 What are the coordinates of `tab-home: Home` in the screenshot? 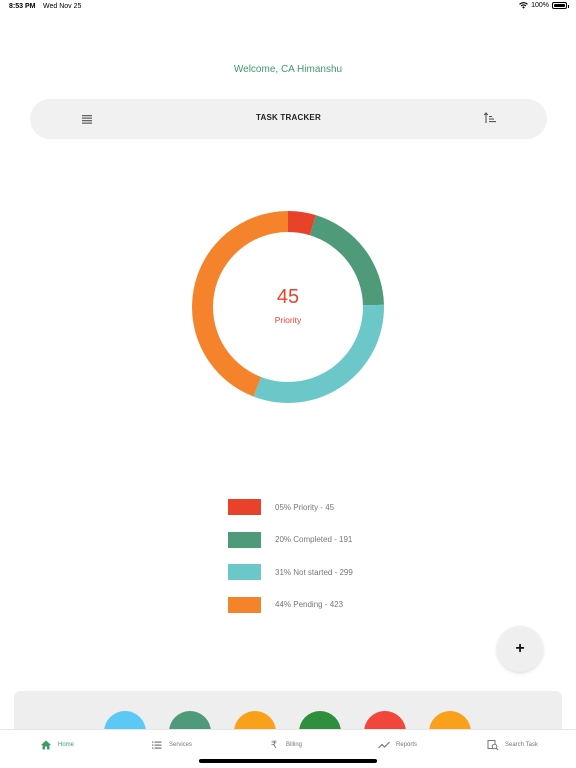 It's located at (57, 745).